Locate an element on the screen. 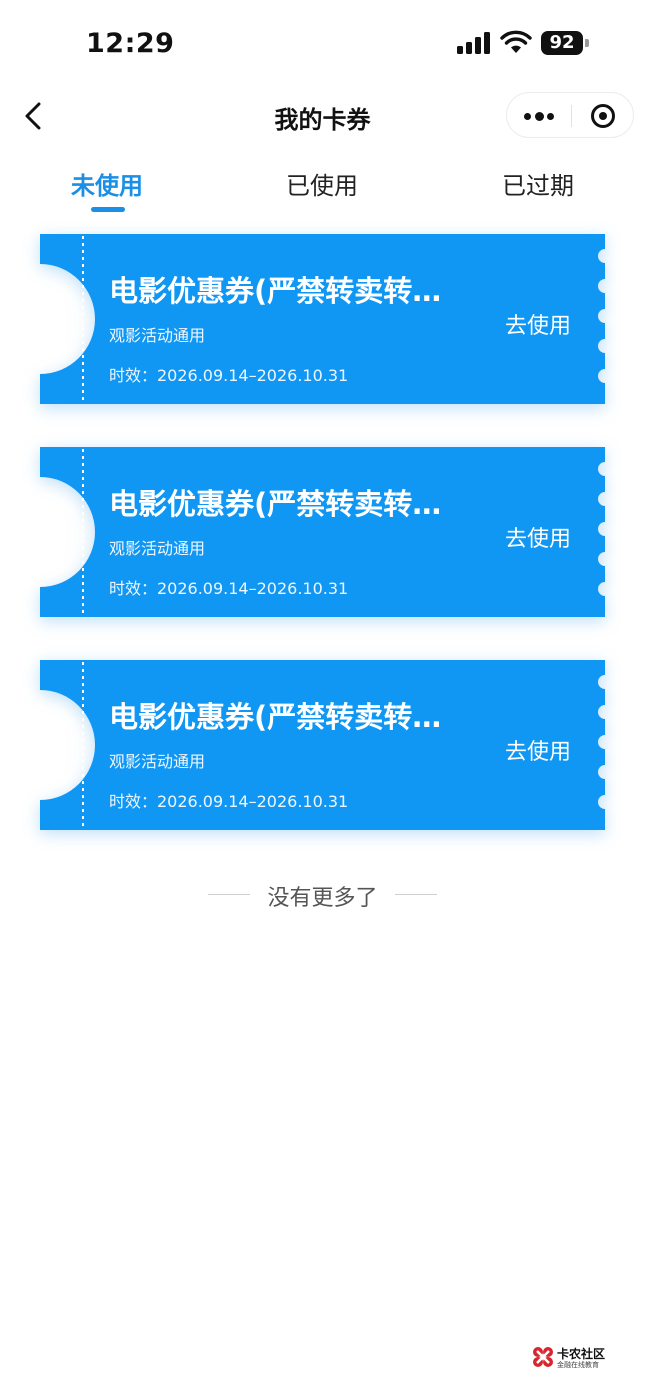  tab-used: 已使用 is located at coordinates (322, 183).